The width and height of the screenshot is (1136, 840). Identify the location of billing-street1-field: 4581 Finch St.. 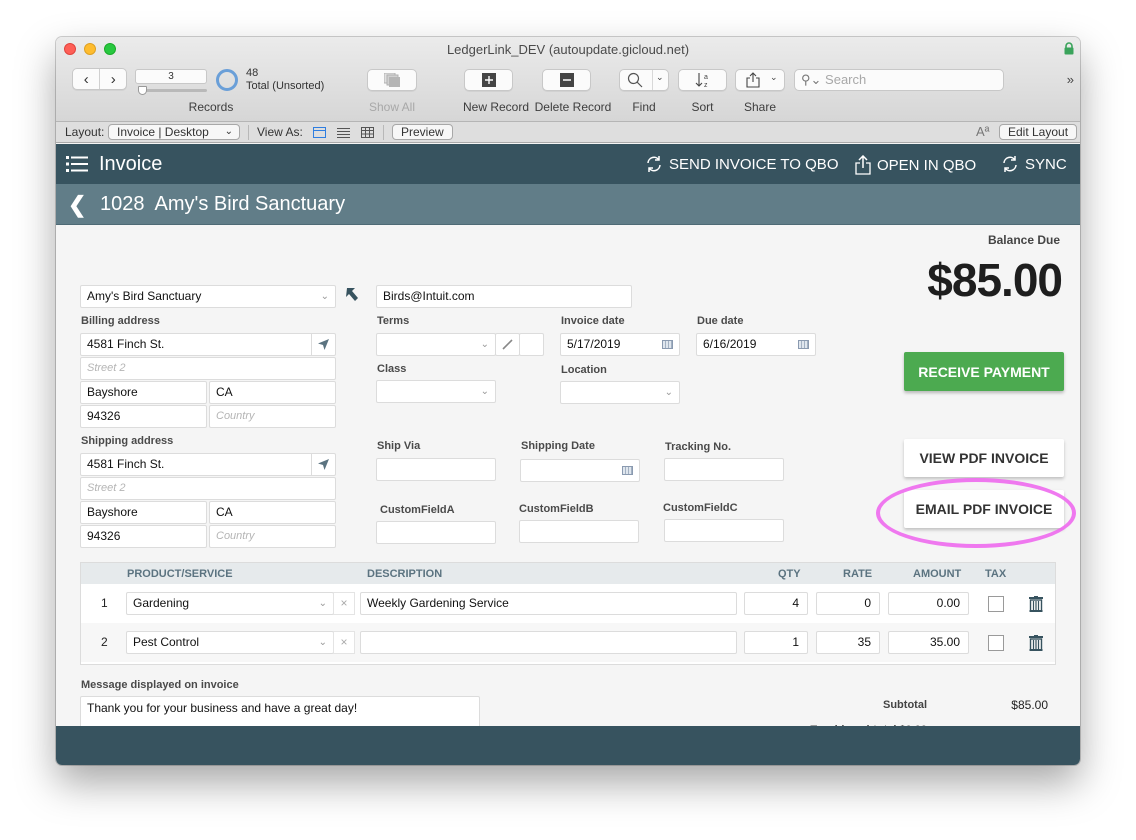
(208, 344).